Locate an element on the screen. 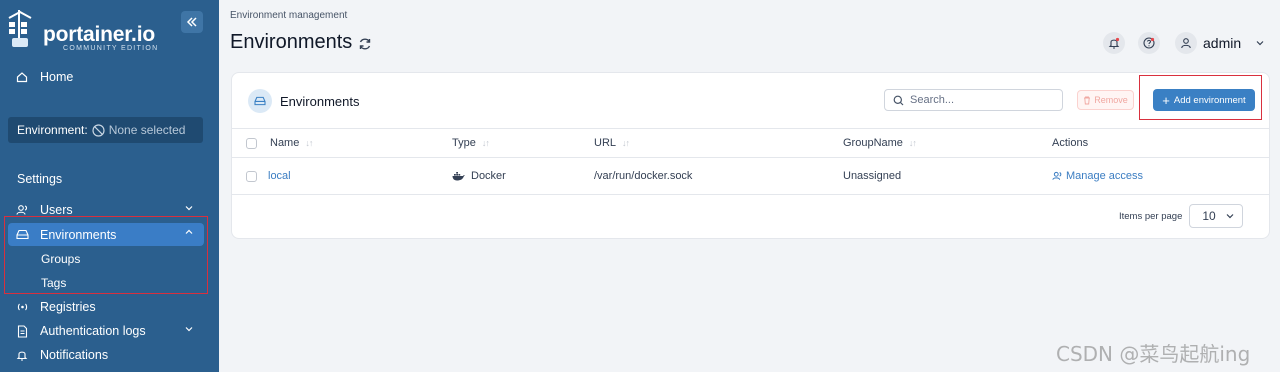 This screenshot has height=372, width=1280. search-input is located at coordinates (980, 100).